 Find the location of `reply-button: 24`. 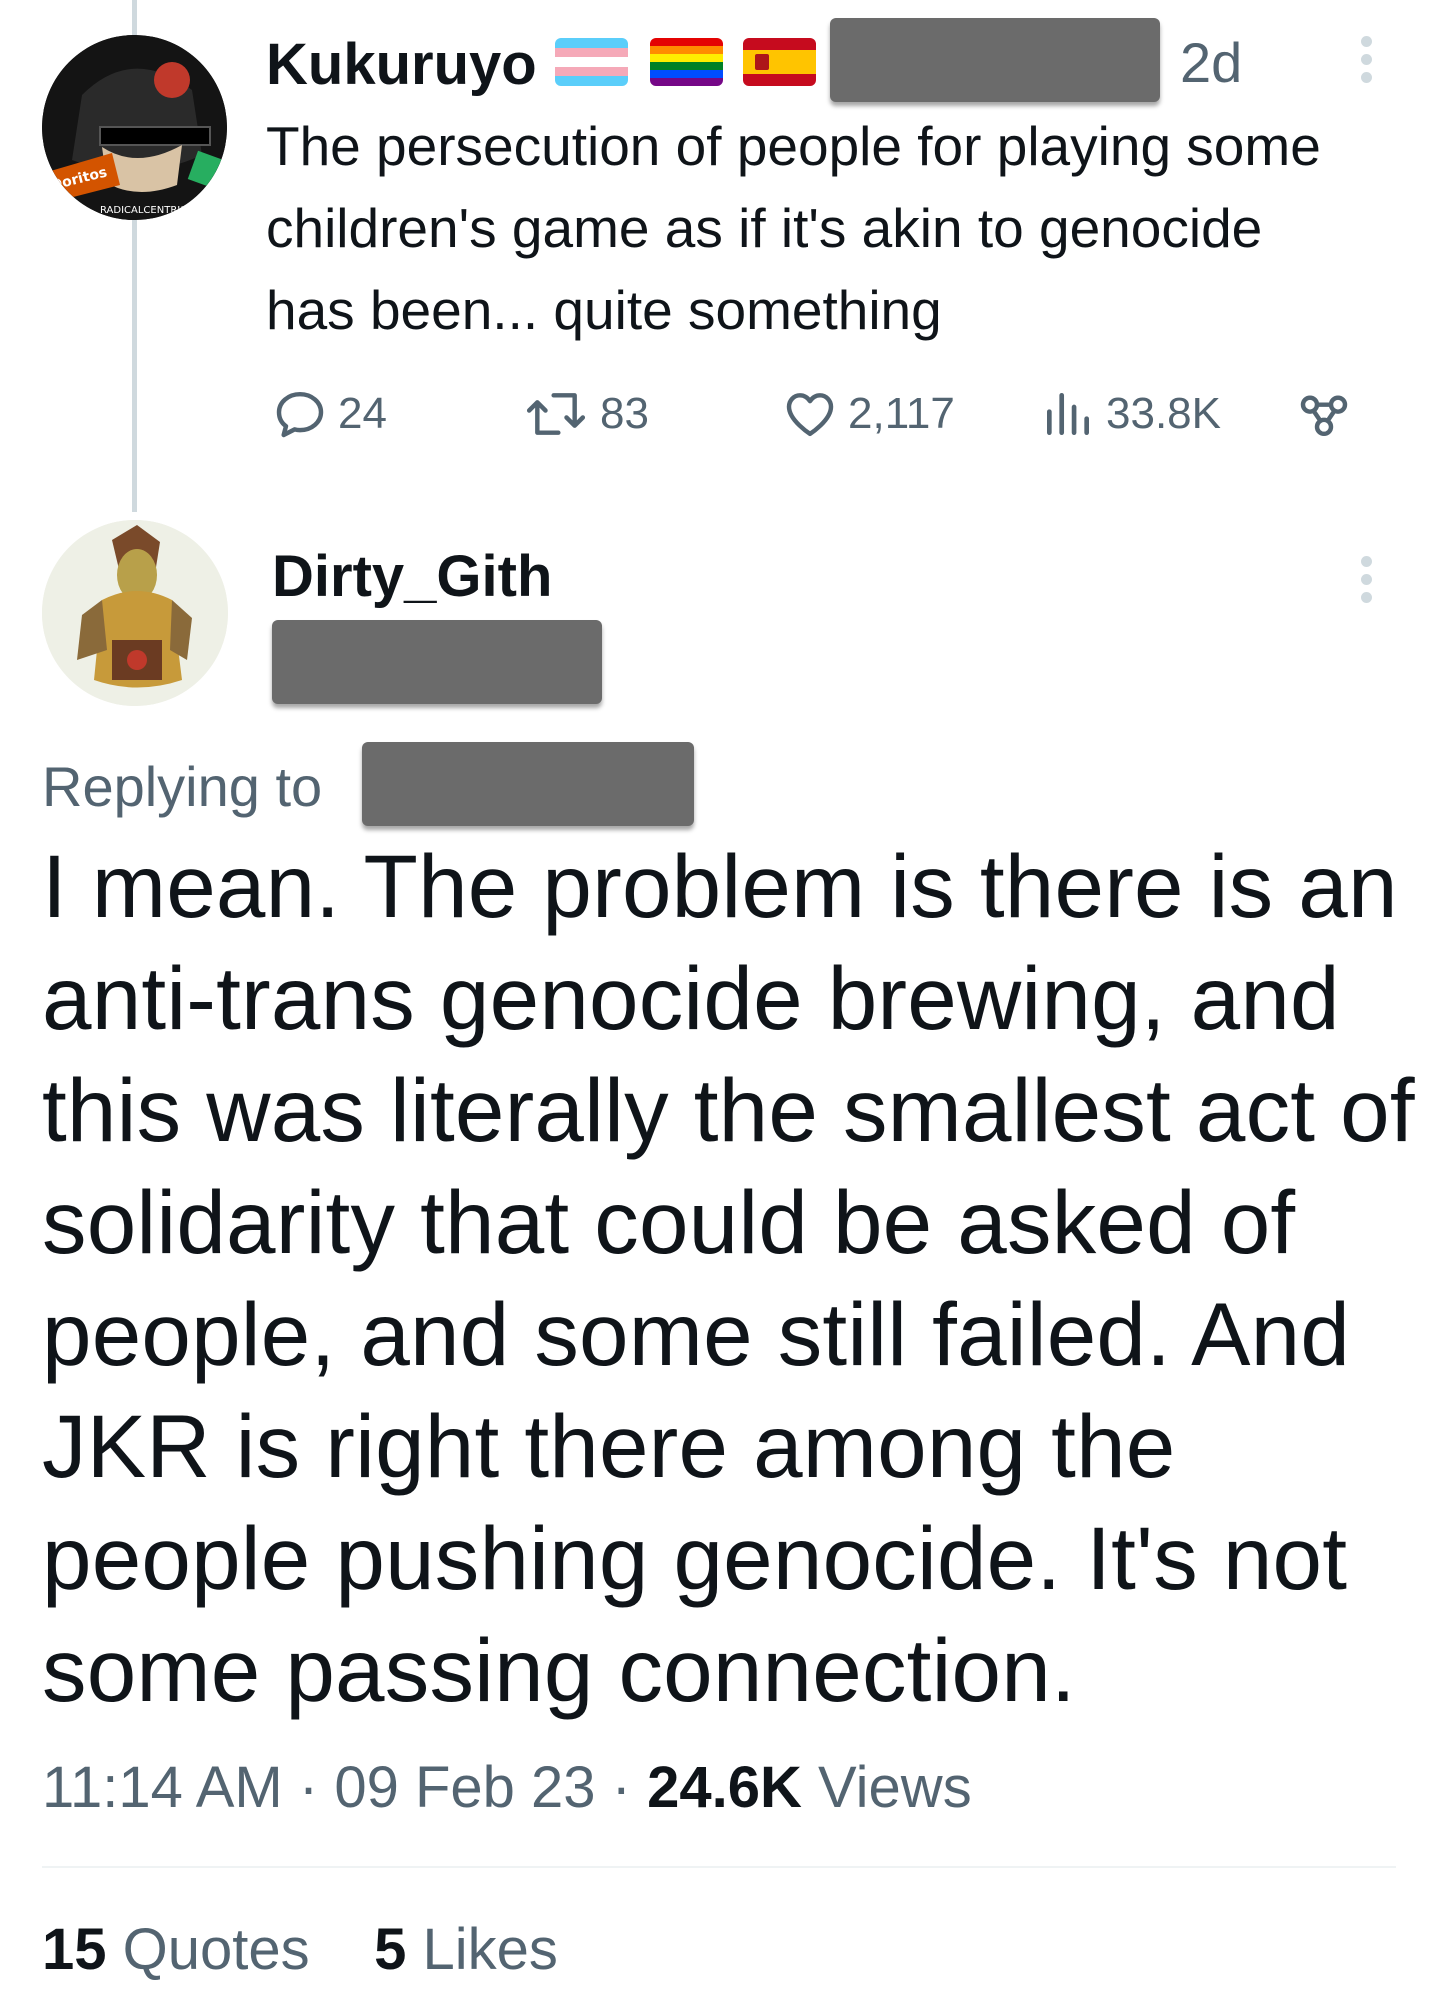

reply-button: 24 is located at coordinates (329, 414).